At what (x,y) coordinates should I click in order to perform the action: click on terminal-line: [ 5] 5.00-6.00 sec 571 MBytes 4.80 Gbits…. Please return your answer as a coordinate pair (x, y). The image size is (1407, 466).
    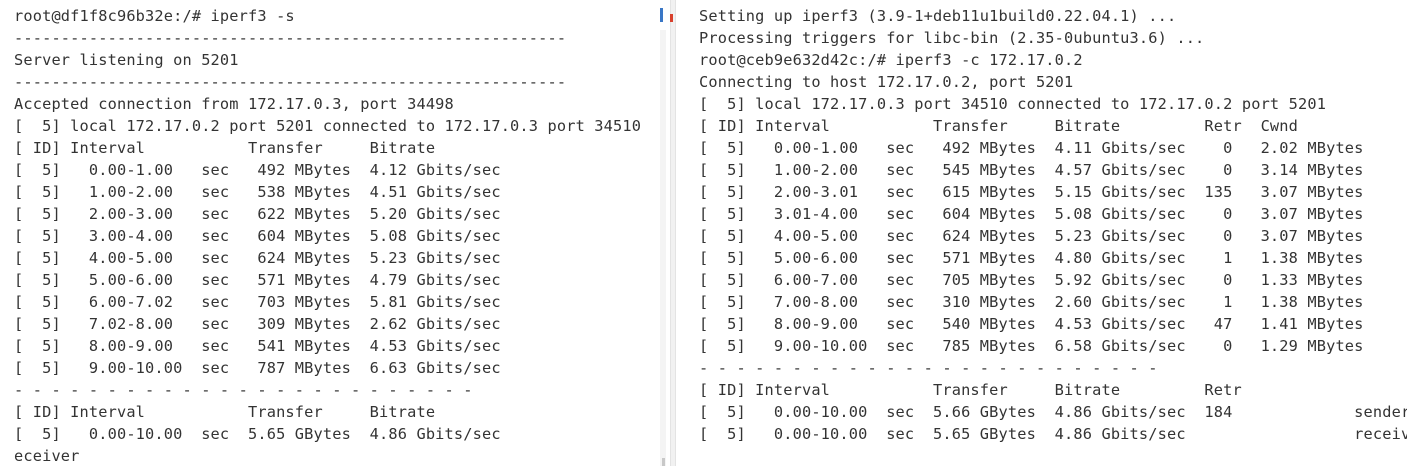
    Looking at the image, I should click on (1031, 258).